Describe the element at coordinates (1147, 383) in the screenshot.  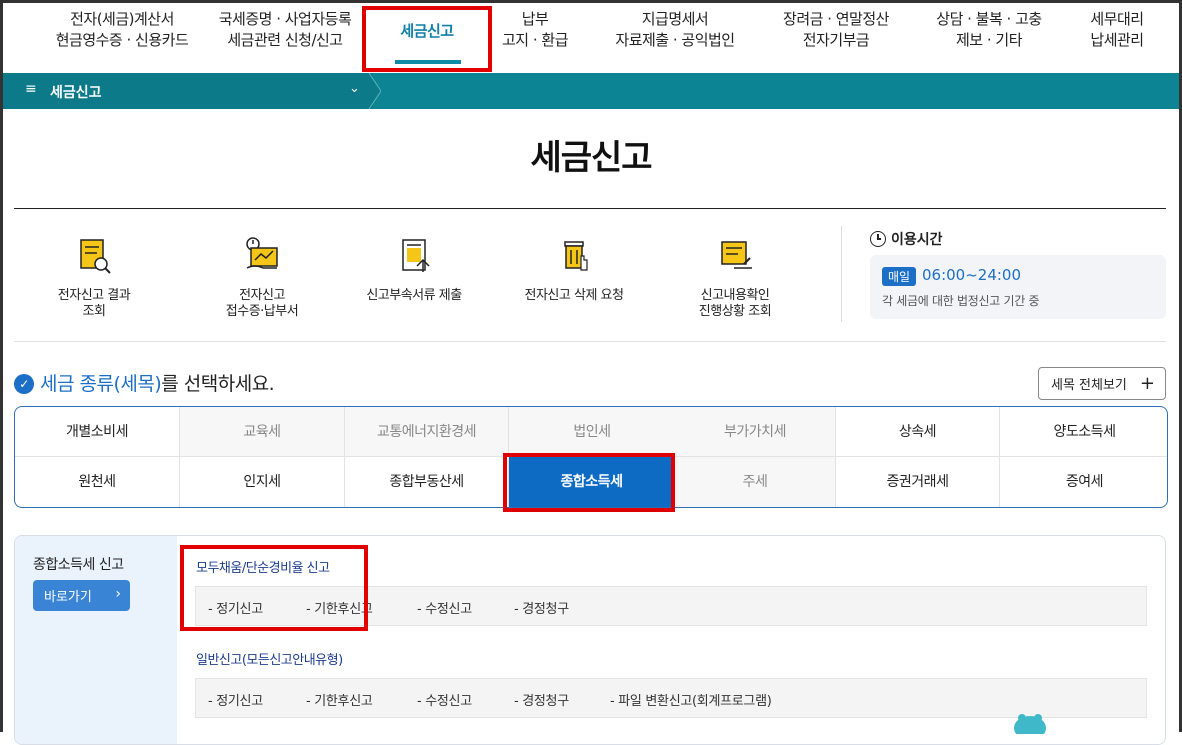
I see `plus-icon: +` at that location.